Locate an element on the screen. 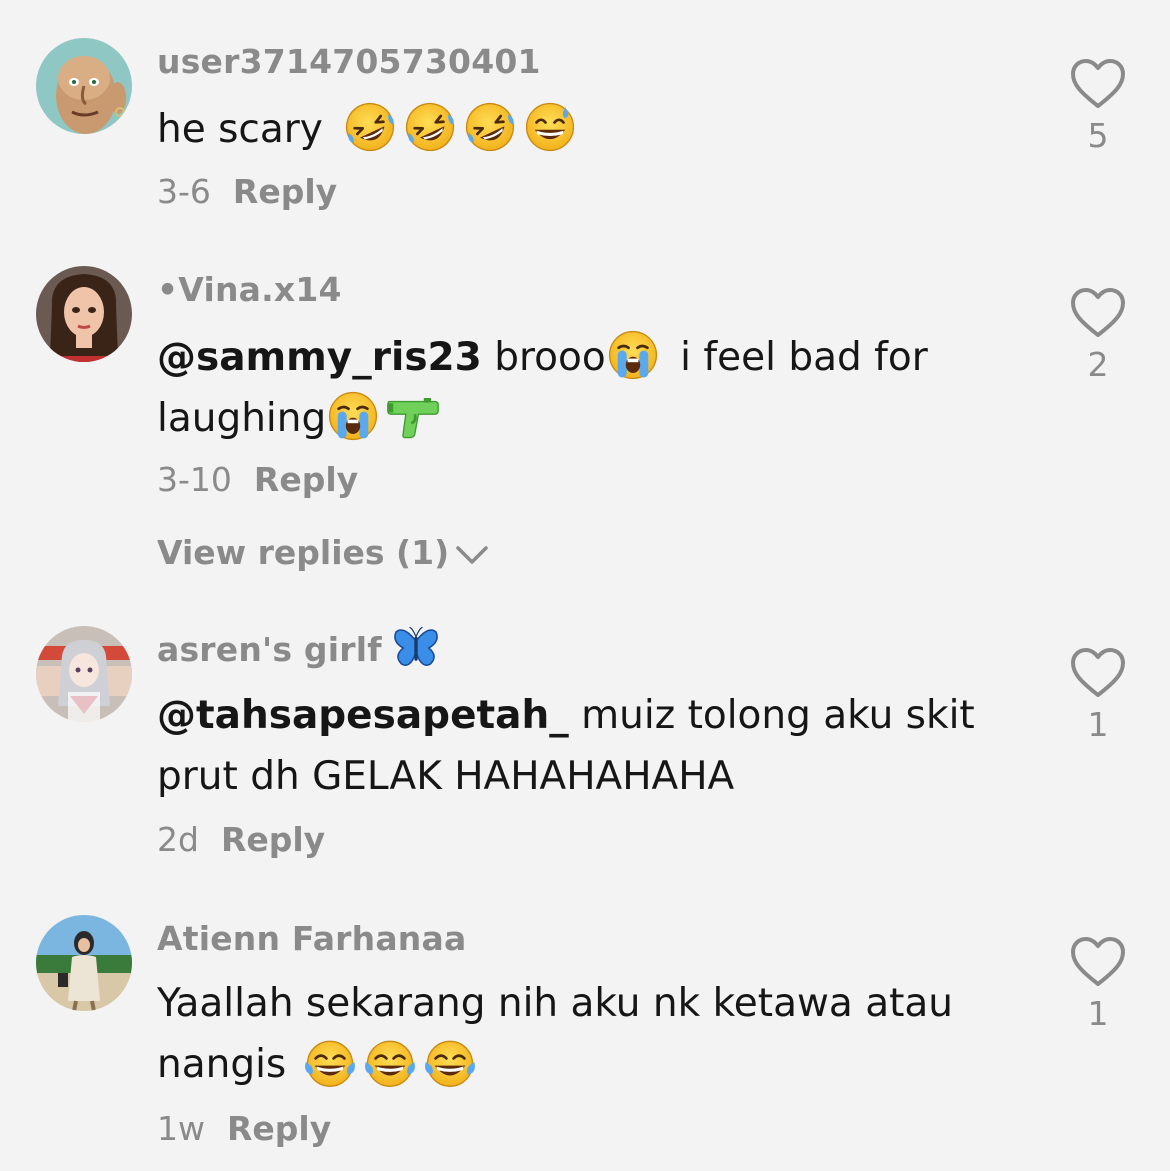 The height and width of the screenshot is (1171, 1170). mention-link: @sammy_ris23 is located at coordinates (319, 357).